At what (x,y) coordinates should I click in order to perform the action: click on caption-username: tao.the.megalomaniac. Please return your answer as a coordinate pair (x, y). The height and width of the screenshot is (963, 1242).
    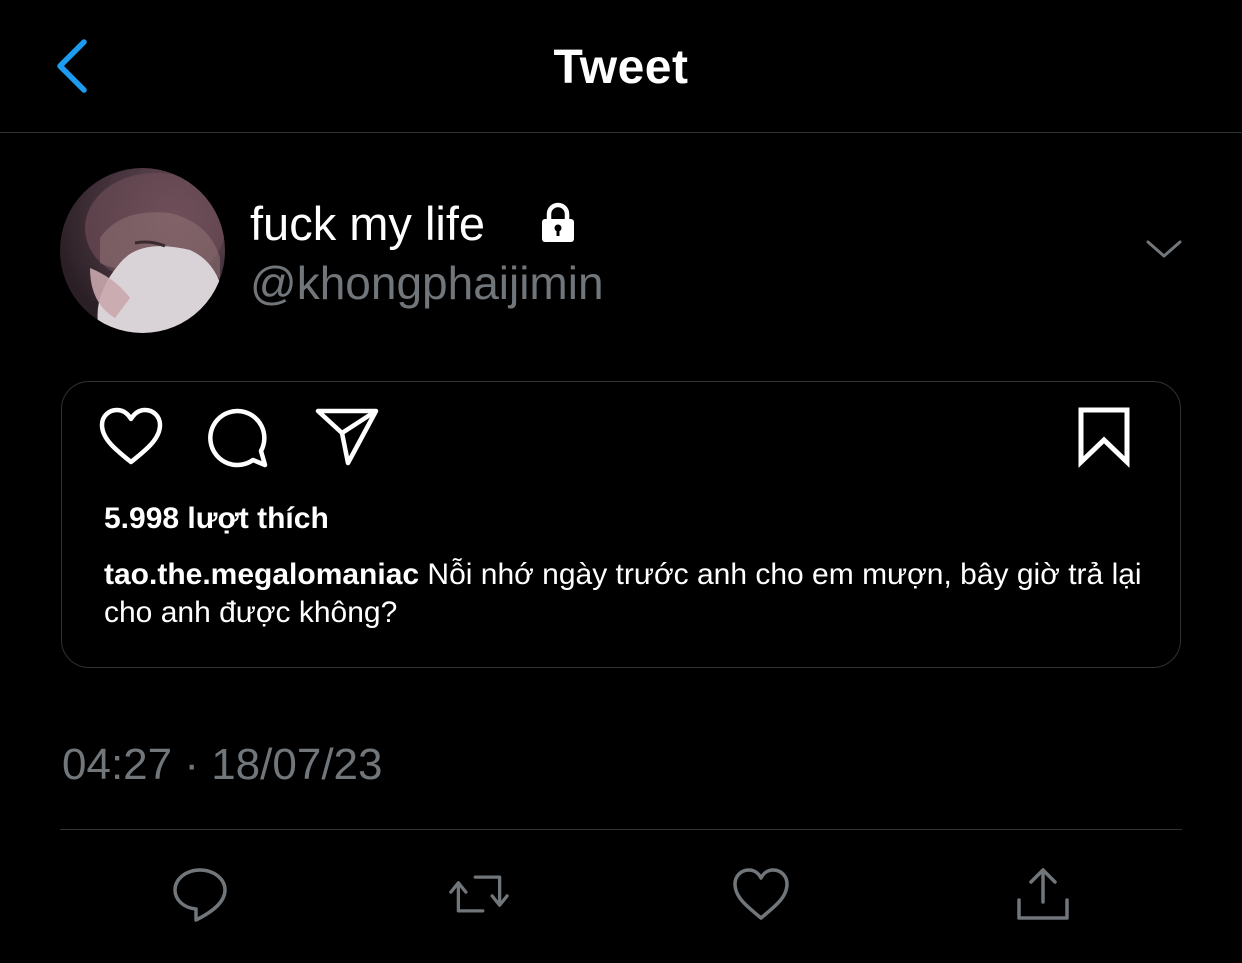
    Looking at the image, I should click on (261, 574).